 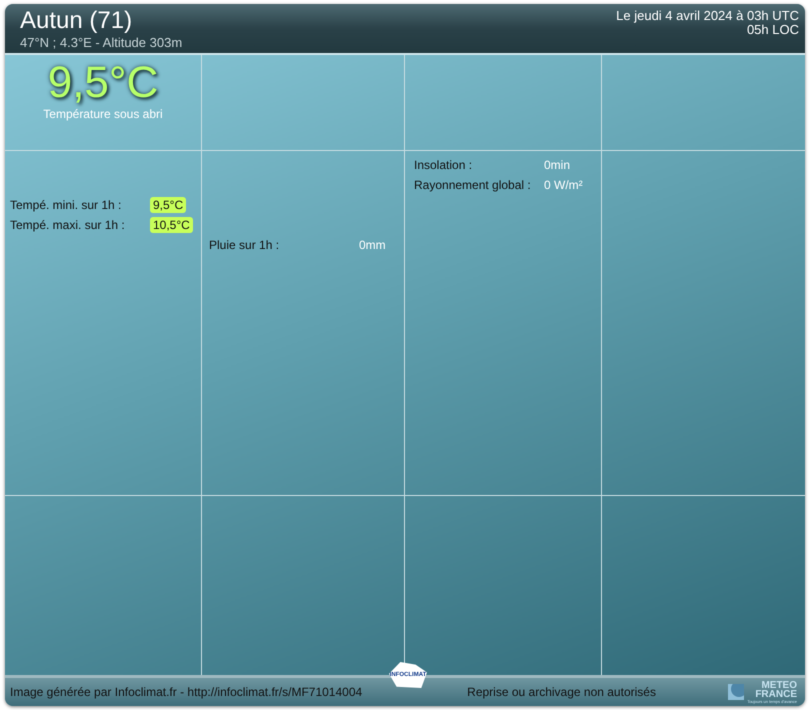 I want to click on temperature-label: Température sous abri, so click(x=103, y=114).